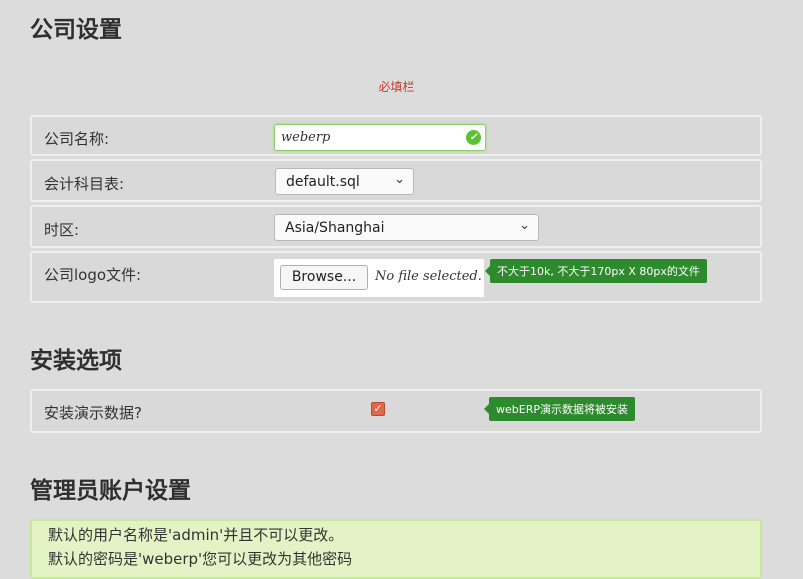 The width and height of the screenshot is (803, 579). I want to click on demo-data-row: 安装演示数据? ✓ webERP演示数据将被安装, so click(396, 411).